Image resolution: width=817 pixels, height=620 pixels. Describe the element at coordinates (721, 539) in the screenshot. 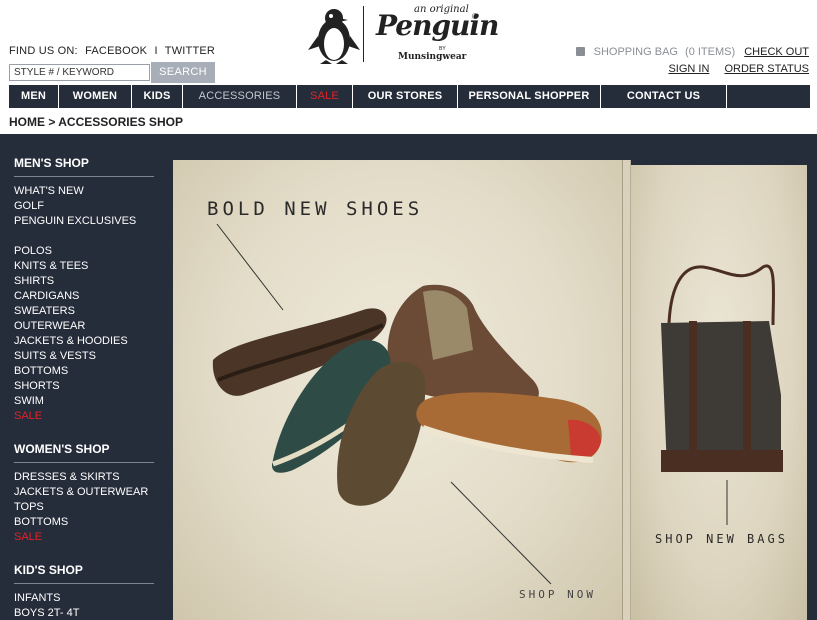

I see `shop-new-bags-link: SHOP NEW BAGS` at that location.